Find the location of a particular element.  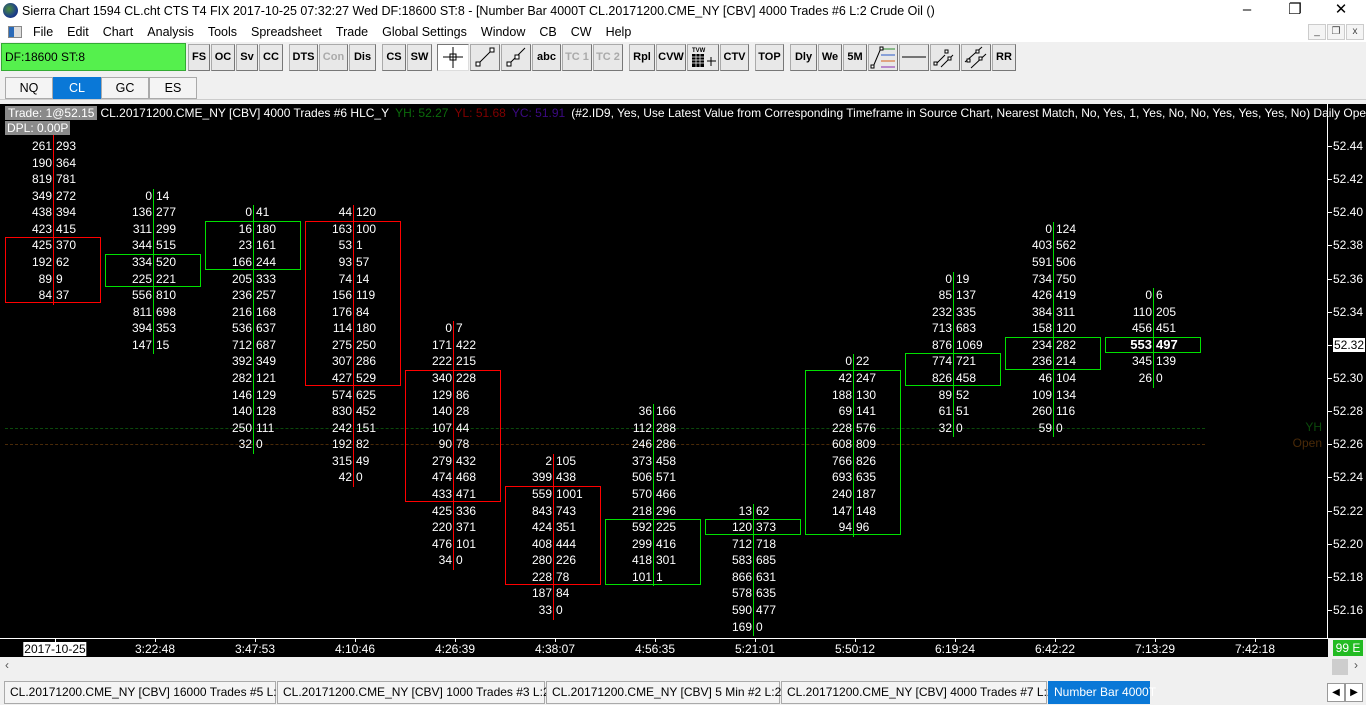

bid-volume: 766 is located at coordinates (841, 460).